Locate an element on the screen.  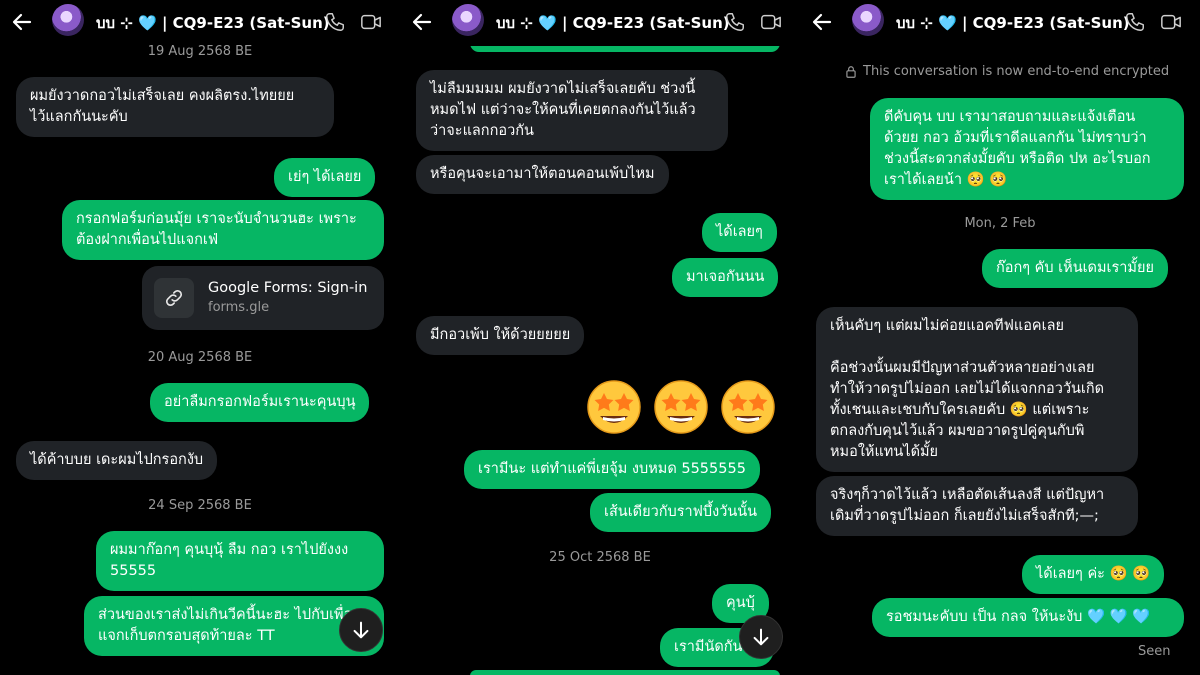
date-separator: 25 Oct 2568 BE is located at coordinates (600, 557).